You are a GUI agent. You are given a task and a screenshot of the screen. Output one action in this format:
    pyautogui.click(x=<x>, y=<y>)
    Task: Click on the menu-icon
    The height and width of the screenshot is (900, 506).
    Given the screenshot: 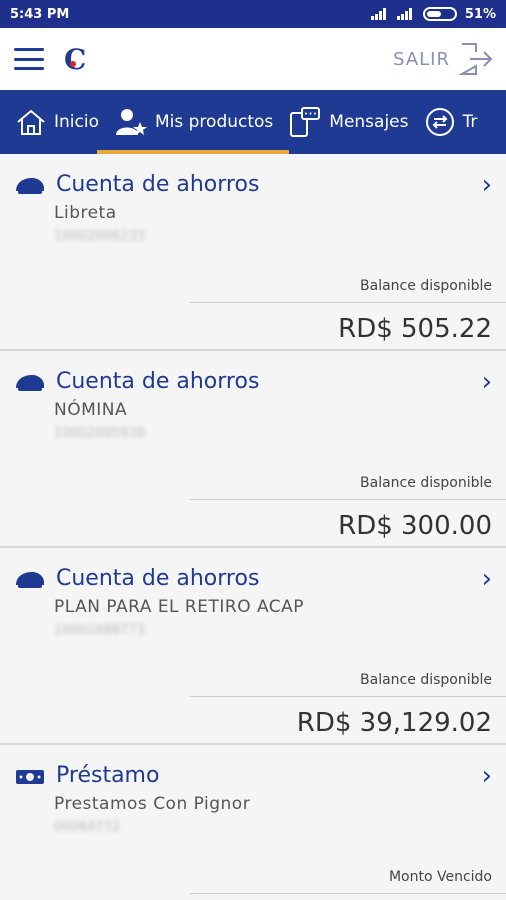 What is the action you would take?
    pyautogui.click(x=29, y=59)
    